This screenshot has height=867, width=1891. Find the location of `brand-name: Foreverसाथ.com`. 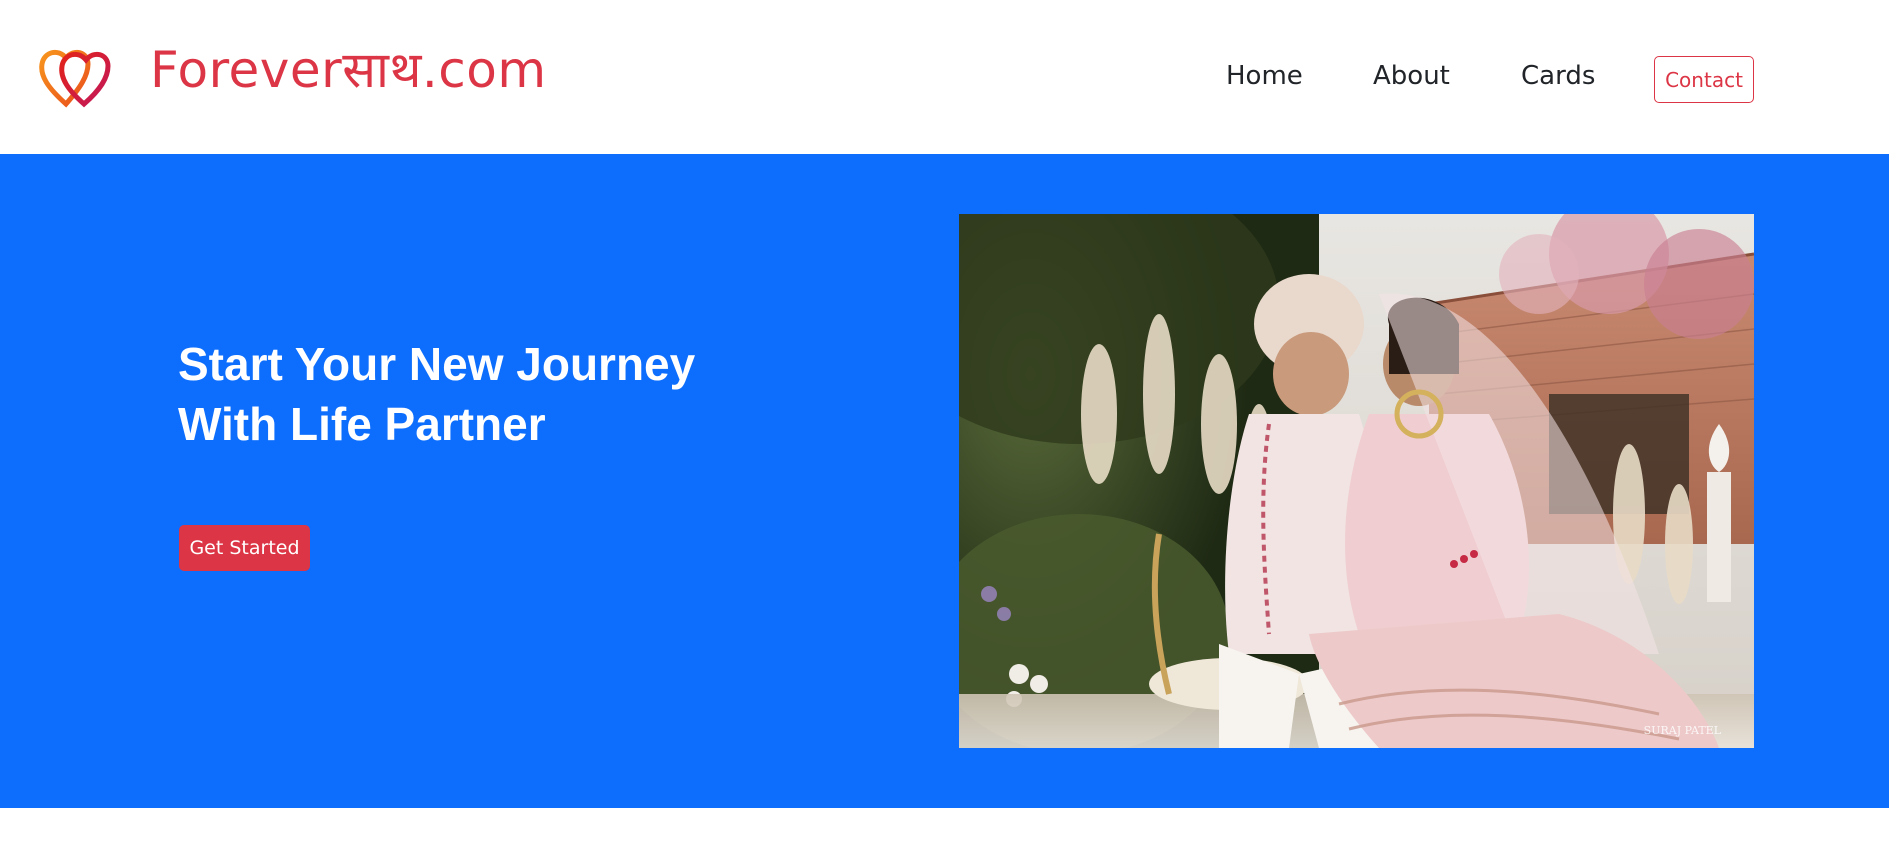

brand-name: Foreverसाथ.com is located at coordinates (348, 70).